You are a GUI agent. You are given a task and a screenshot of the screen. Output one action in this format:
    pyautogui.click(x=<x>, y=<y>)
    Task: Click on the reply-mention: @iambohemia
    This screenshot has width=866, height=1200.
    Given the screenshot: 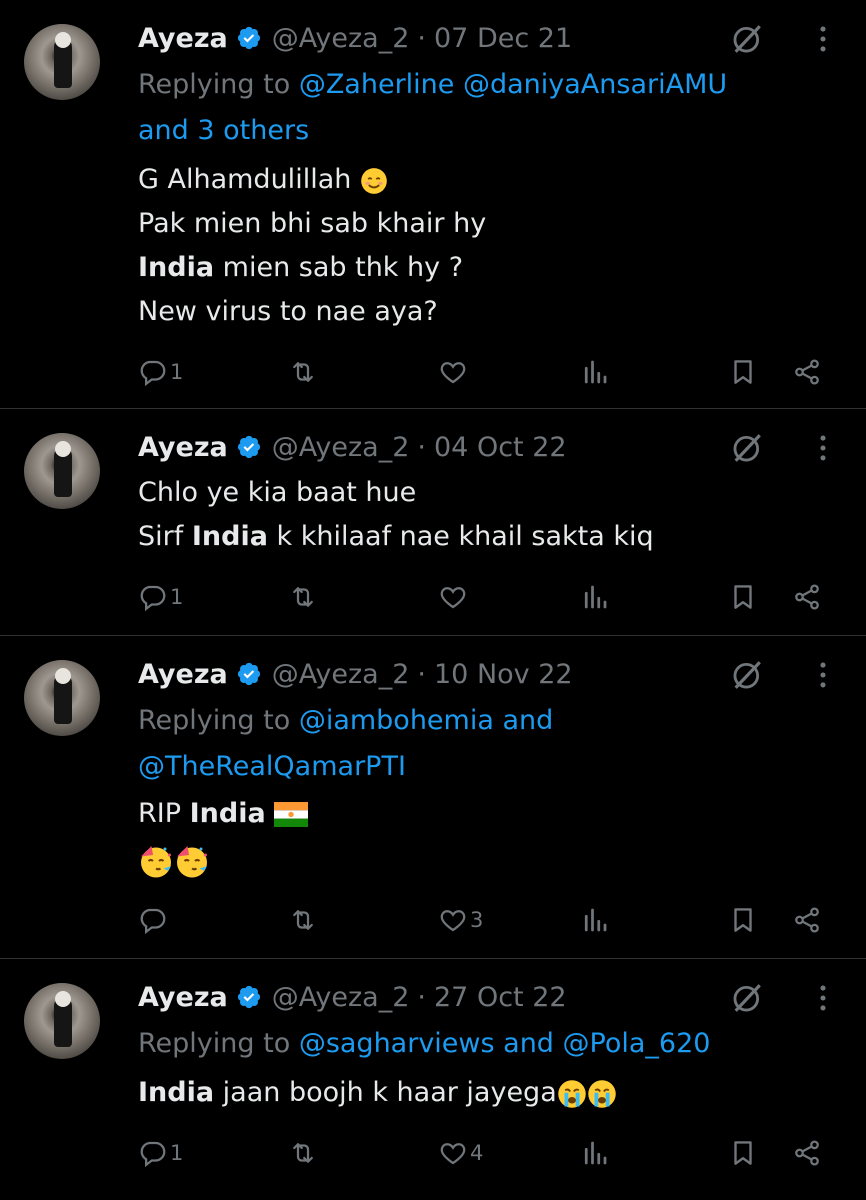 What is the action you would take?
    pyautogui.click(x=396, y=720)
    